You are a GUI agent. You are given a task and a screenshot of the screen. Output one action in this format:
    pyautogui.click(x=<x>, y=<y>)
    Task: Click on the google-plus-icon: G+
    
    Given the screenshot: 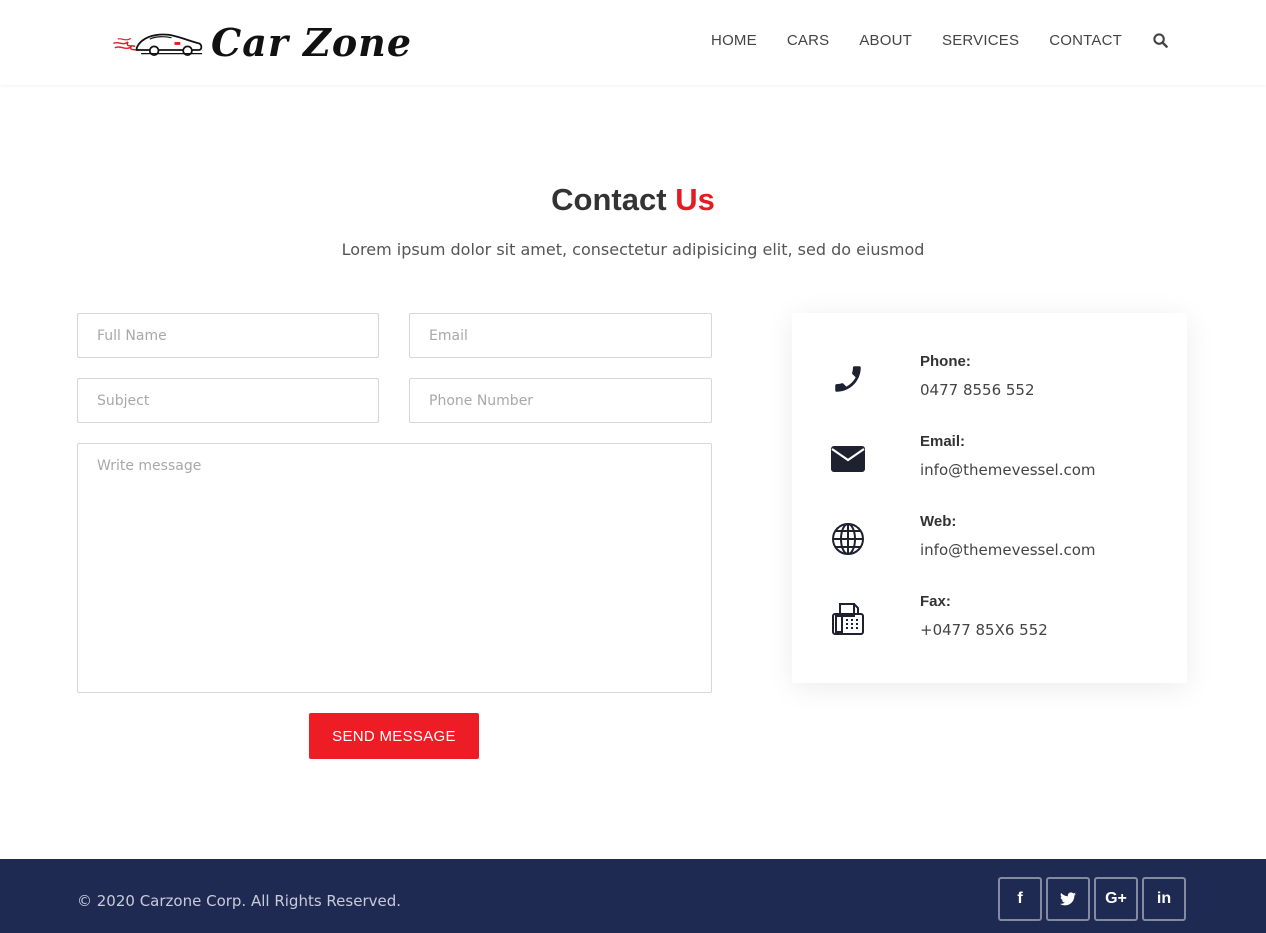 What is the action you would take?
    pyautogui.click(x=1116, y=899)
    